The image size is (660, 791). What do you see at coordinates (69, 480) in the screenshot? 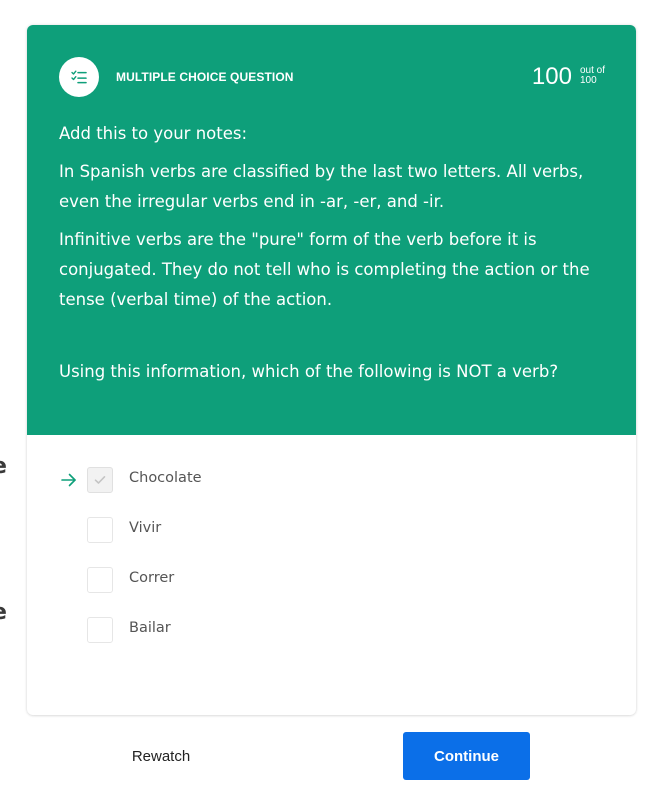
I see `arrow-right-icon` at bounding box center [69, 480].